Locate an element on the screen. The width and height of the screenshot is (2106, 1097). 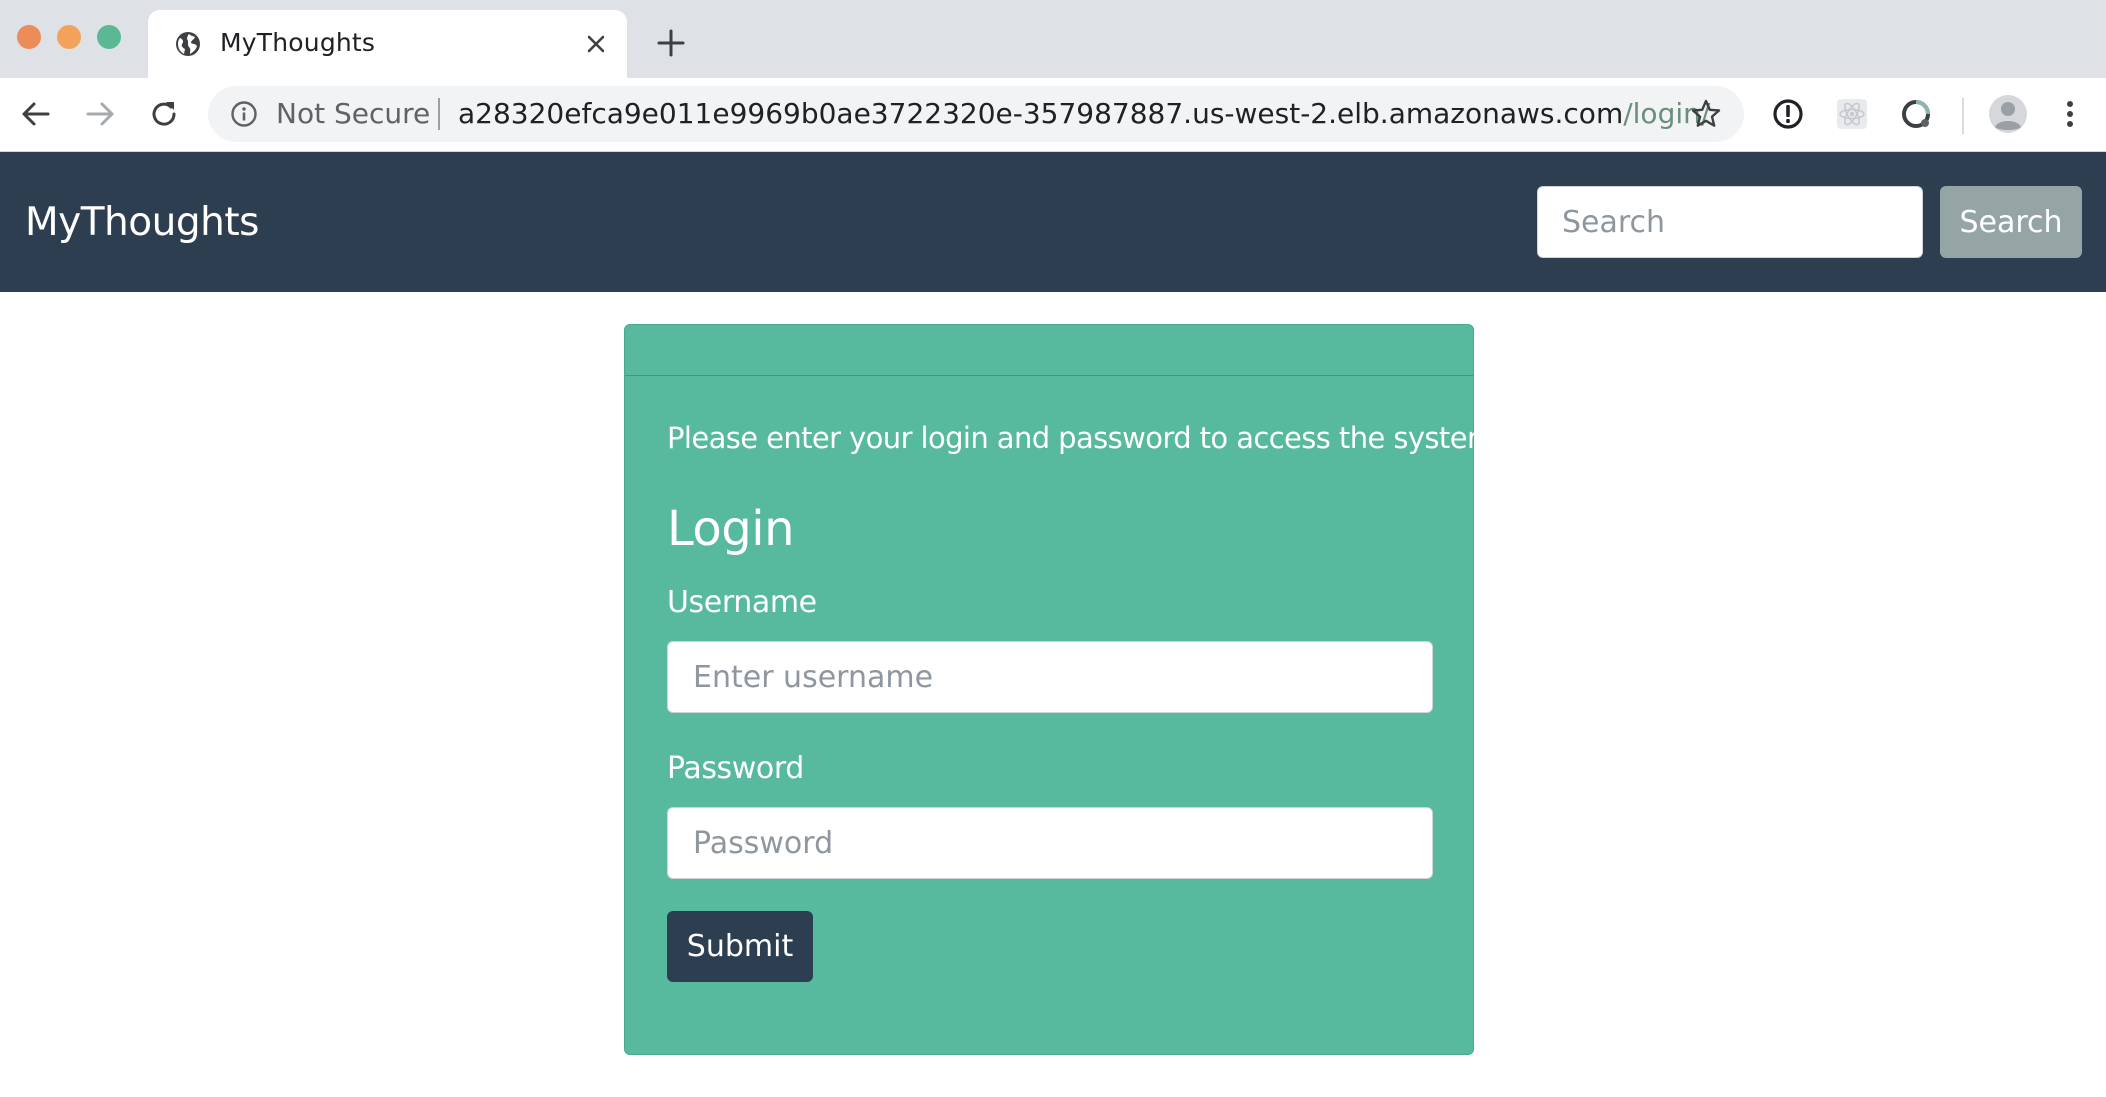
forward-arrow-icon is located at coordinates (100, 114).